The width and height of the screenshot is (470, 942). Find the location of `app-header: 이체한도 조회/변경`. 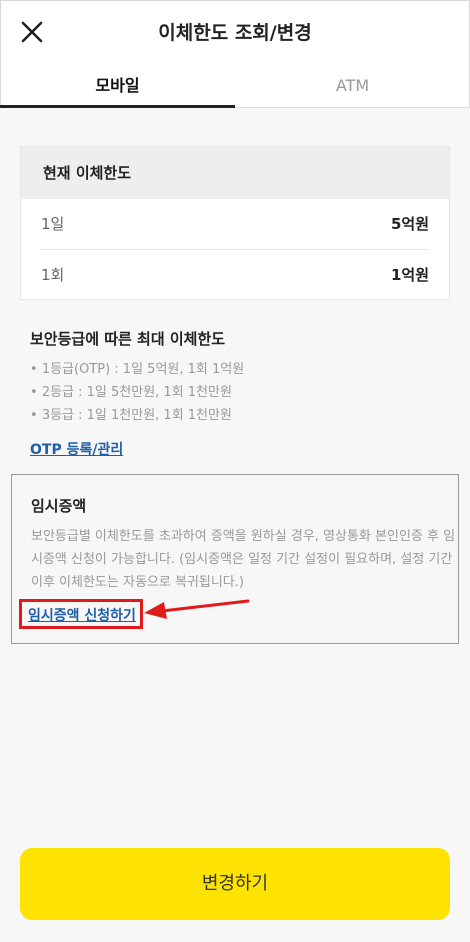

app-header: 이체한도 조회/변경 is located at coordinates (235, 32).